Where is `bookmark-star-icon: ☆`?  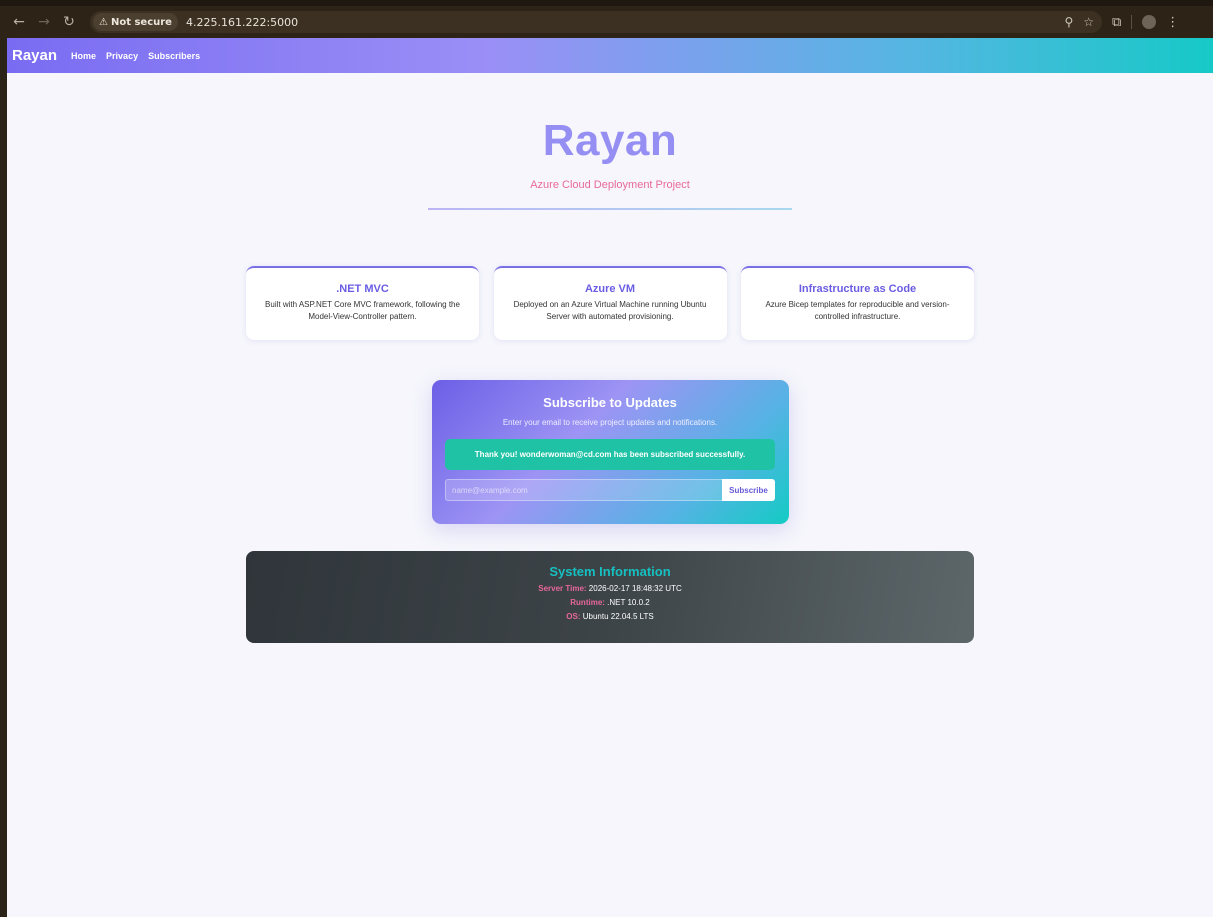
bookmark-star-icon: ☆ is located at coordinates (1088, 22).